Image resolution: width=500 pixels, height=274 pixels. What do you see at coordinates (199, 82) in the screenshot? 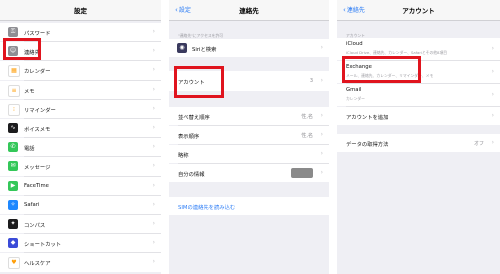
I see `accounts-highlight-box` at bounding box center [199, 82].